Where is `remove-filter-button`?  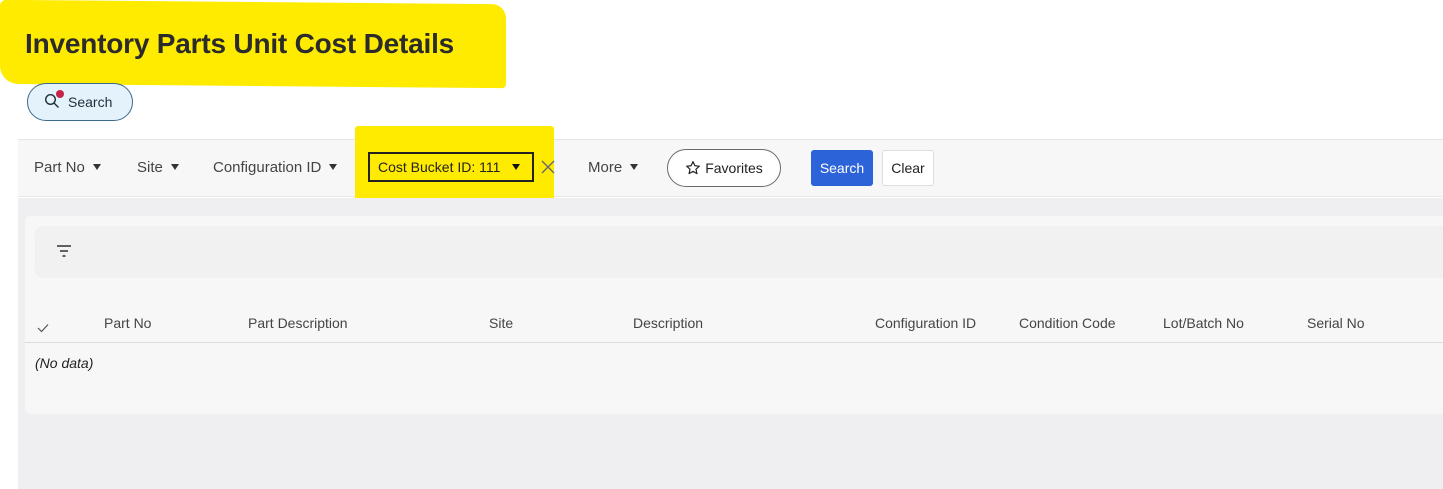
remove-filter-button is located at coordinates (548, 167).